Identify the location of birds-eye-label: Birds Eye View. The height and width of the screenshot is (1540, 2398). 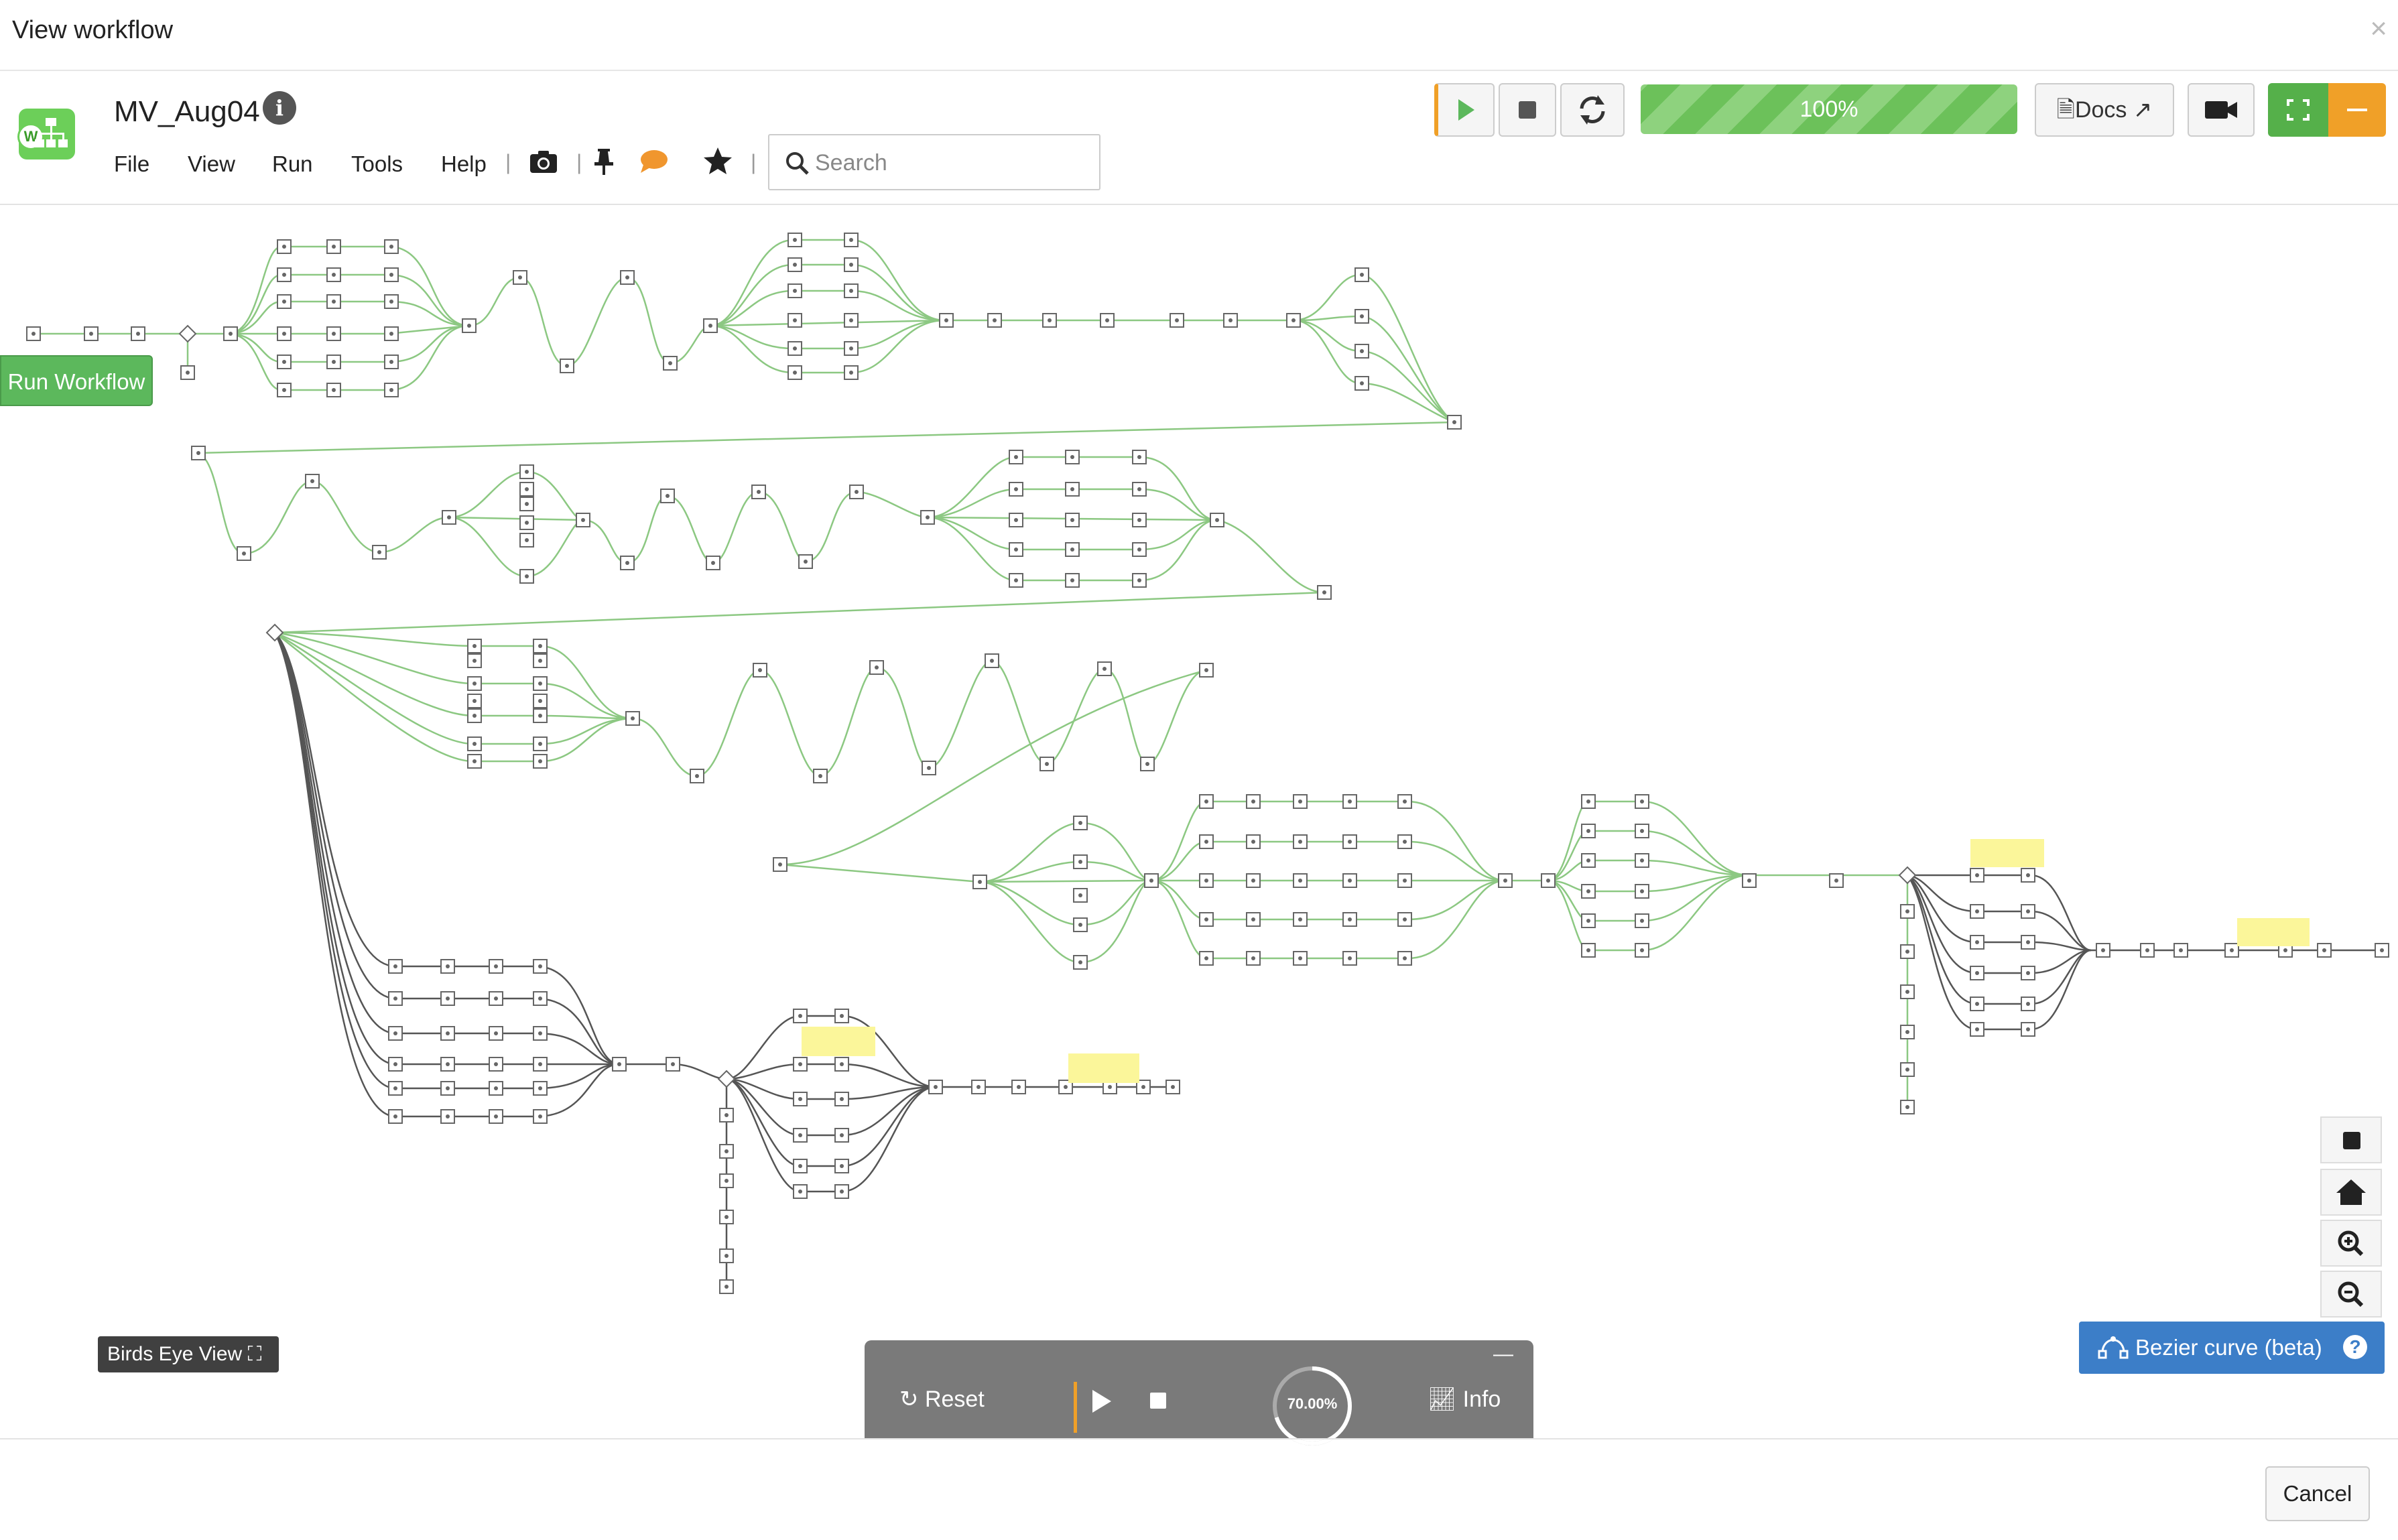
(175, 1354).